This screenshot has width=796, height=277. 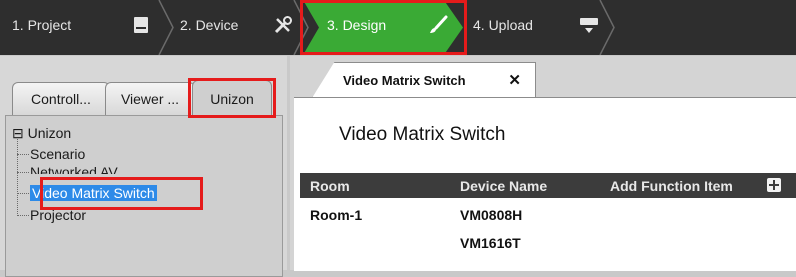 What do you see at coordinates (491, 215) in the screenshot?
I see `table-cell-device: VM0808H` at bounding box center [491, 215].